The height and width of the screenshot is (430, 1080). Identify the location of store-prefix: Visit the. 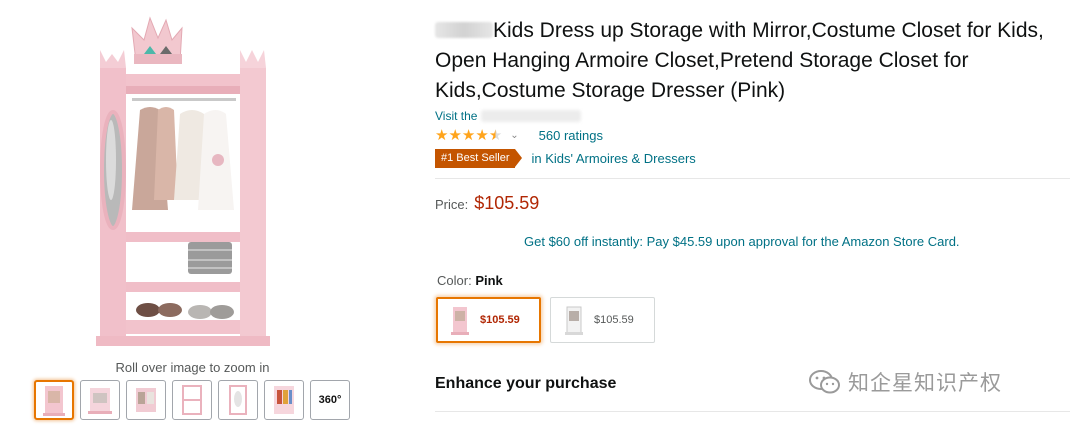
(456, 116).